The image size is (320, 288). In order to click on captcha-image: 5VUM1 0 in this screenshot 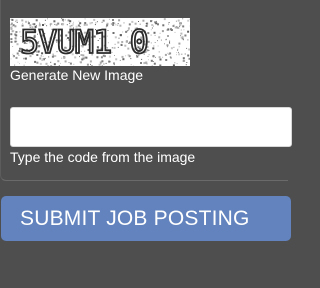, I will do `click(100, 42)`.